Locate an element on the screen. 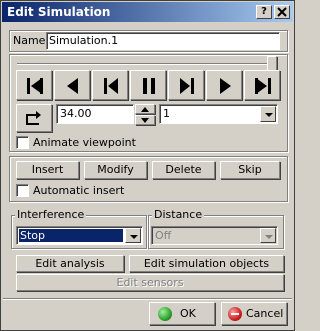 The height and width of the screenshot is (331, 320). play-forward-button is located at coordinates (186, 85).